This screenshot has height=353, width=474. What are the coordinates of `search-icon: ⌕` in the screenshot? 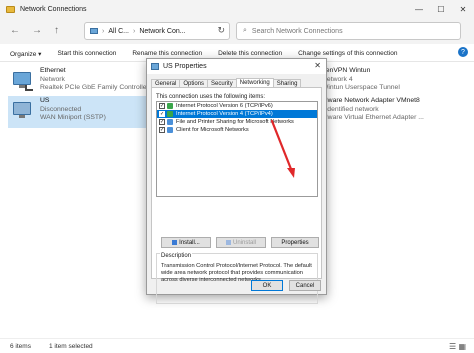 It's located at (245, 30).